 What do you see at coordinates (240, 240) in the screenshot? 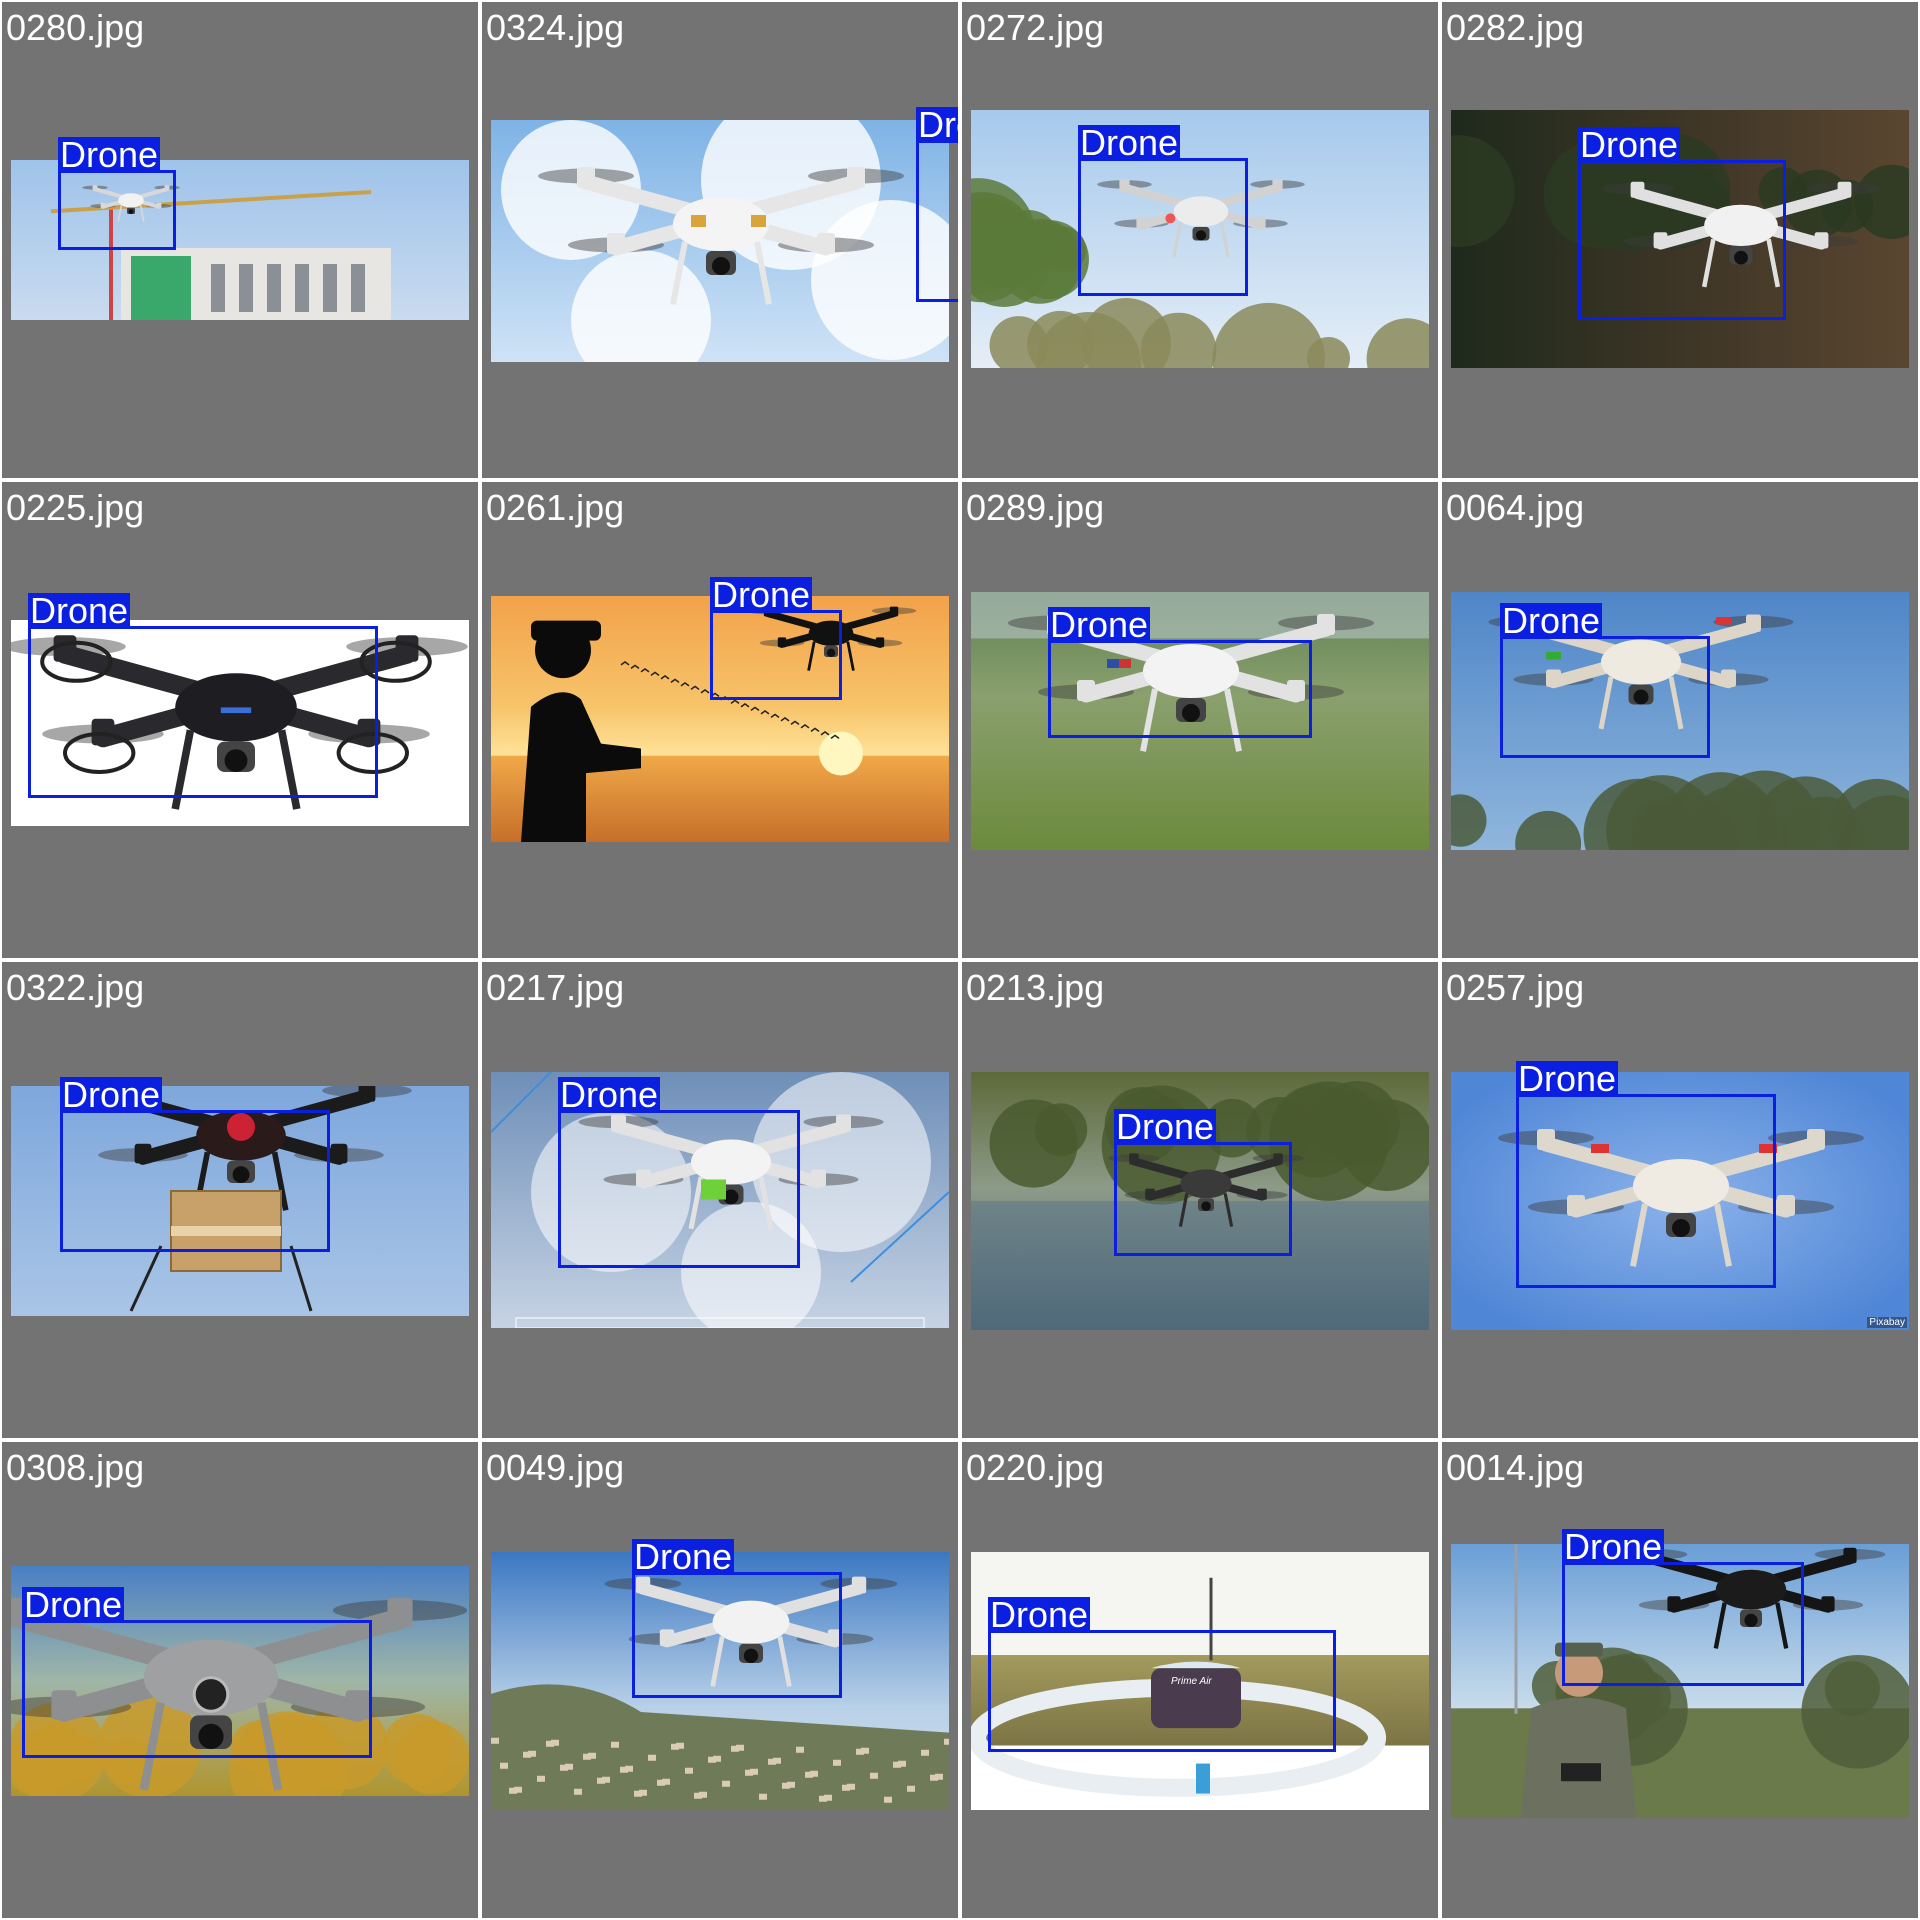
I see `image-tile: Drone 0280.jpg` at bounding box center [240, 240].